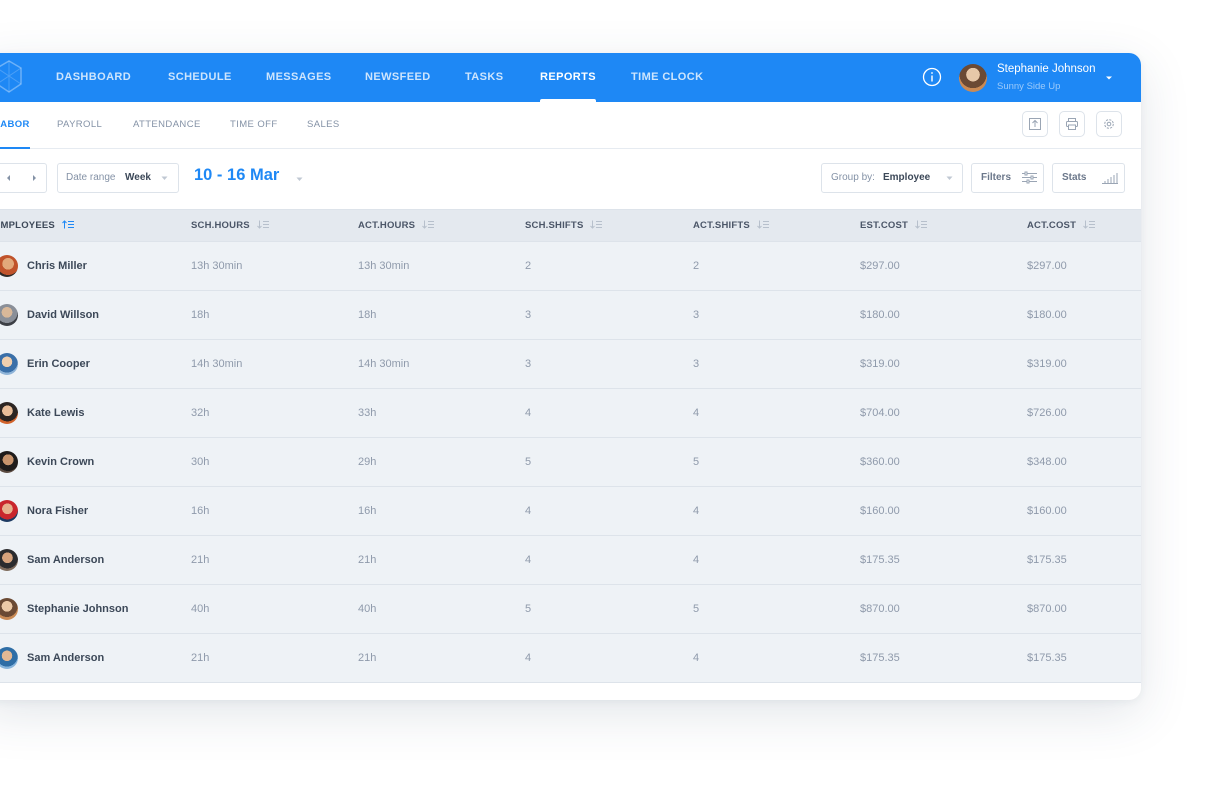 The height and width of the screenshot is (790, 1212). Describe the element at coordinates (167, 125) in the screenshot. I see `tab-attendance: ATTENDANCE` at that location.